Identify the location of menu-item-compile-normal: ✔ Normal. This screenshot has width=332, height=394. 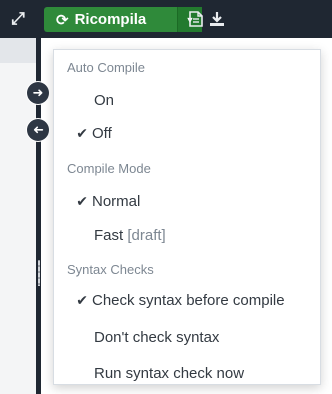
(187, 201).